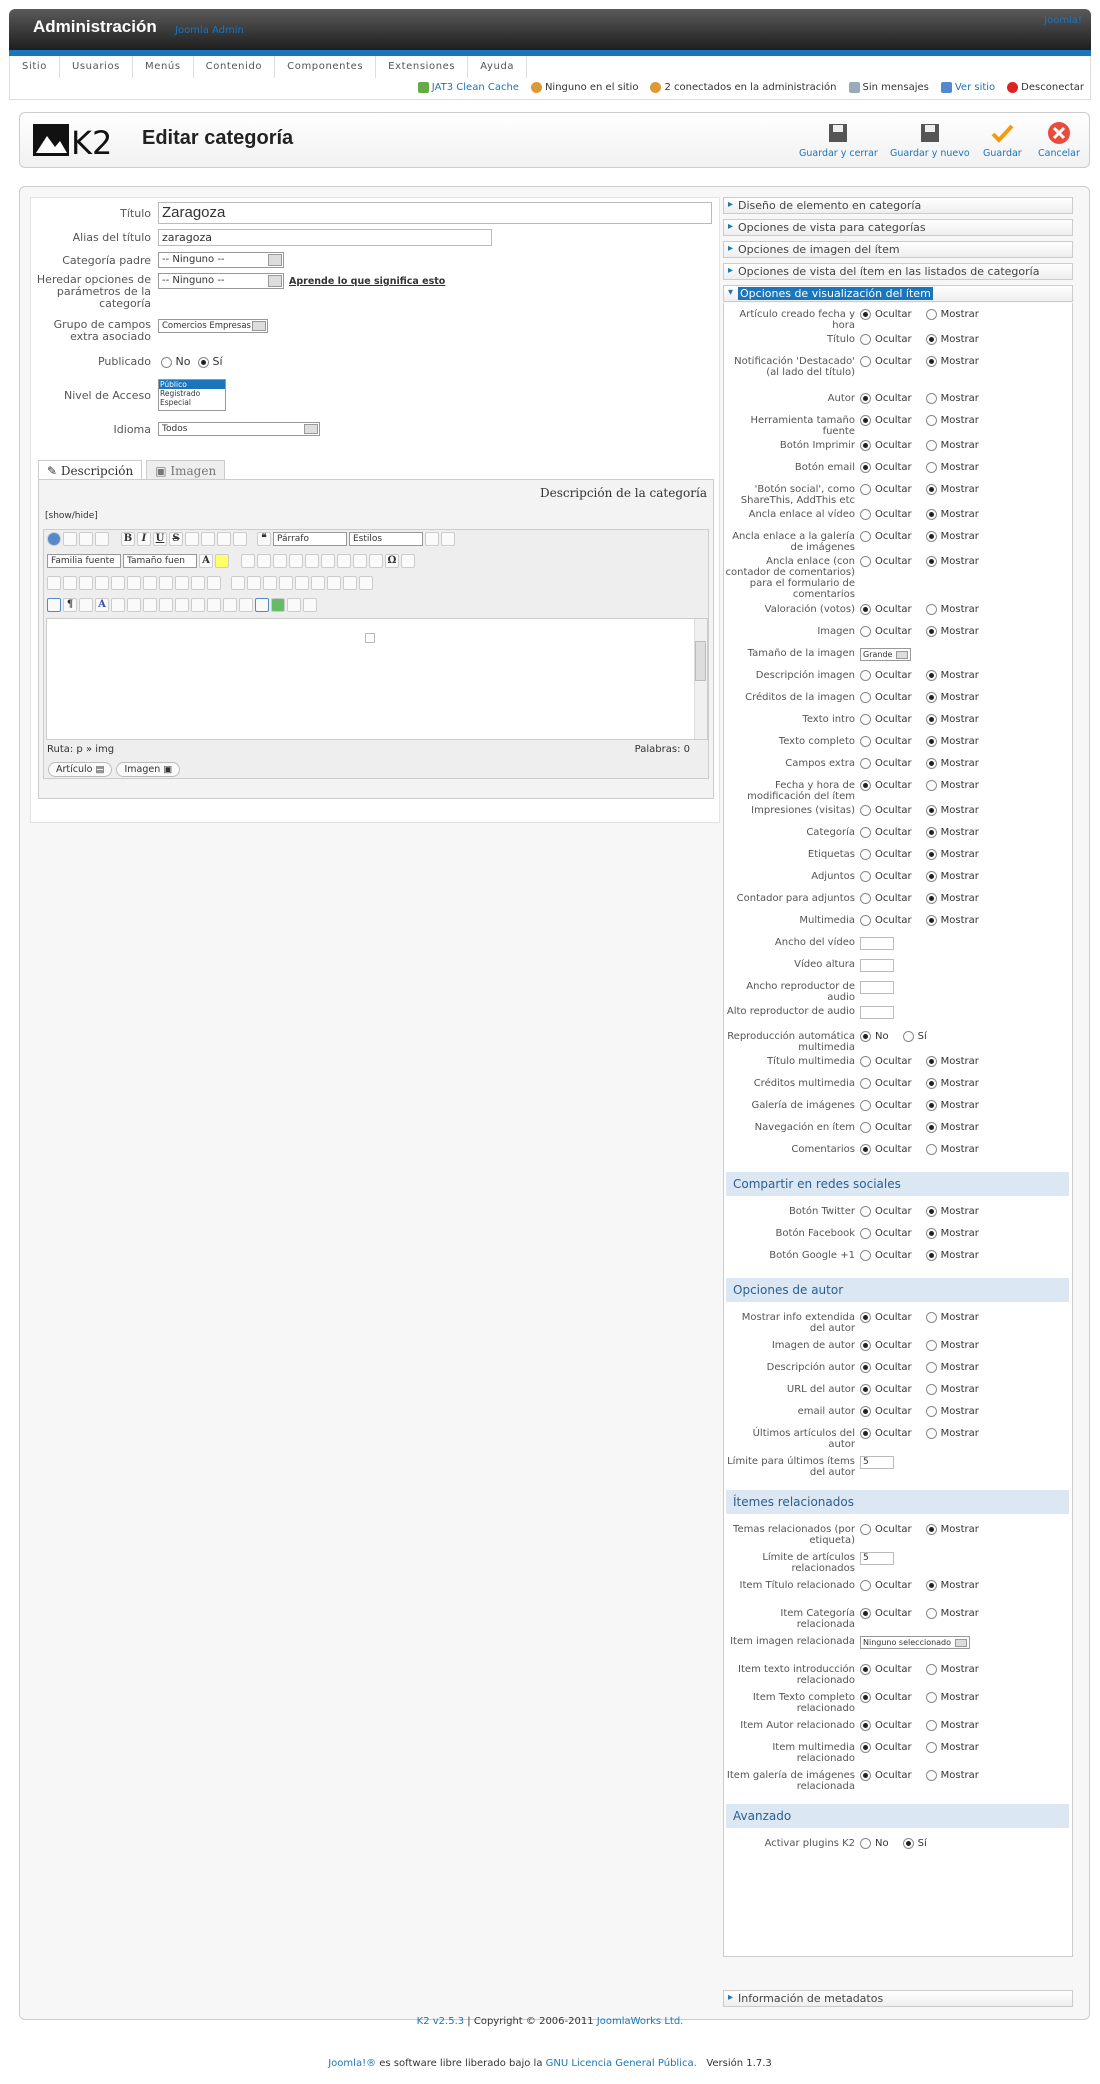 This screenshot has height=2084, width=1100. Describe the element at coordinates (325, 237) in the screenshot. I see `alias-input: zaragoza` at that location.